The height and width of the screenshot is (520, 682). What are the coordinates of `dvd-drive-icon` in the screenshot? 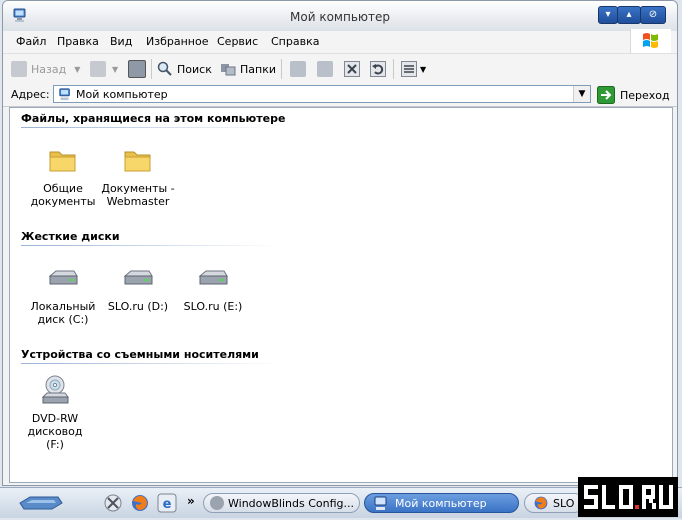 It's located at (55, 389).